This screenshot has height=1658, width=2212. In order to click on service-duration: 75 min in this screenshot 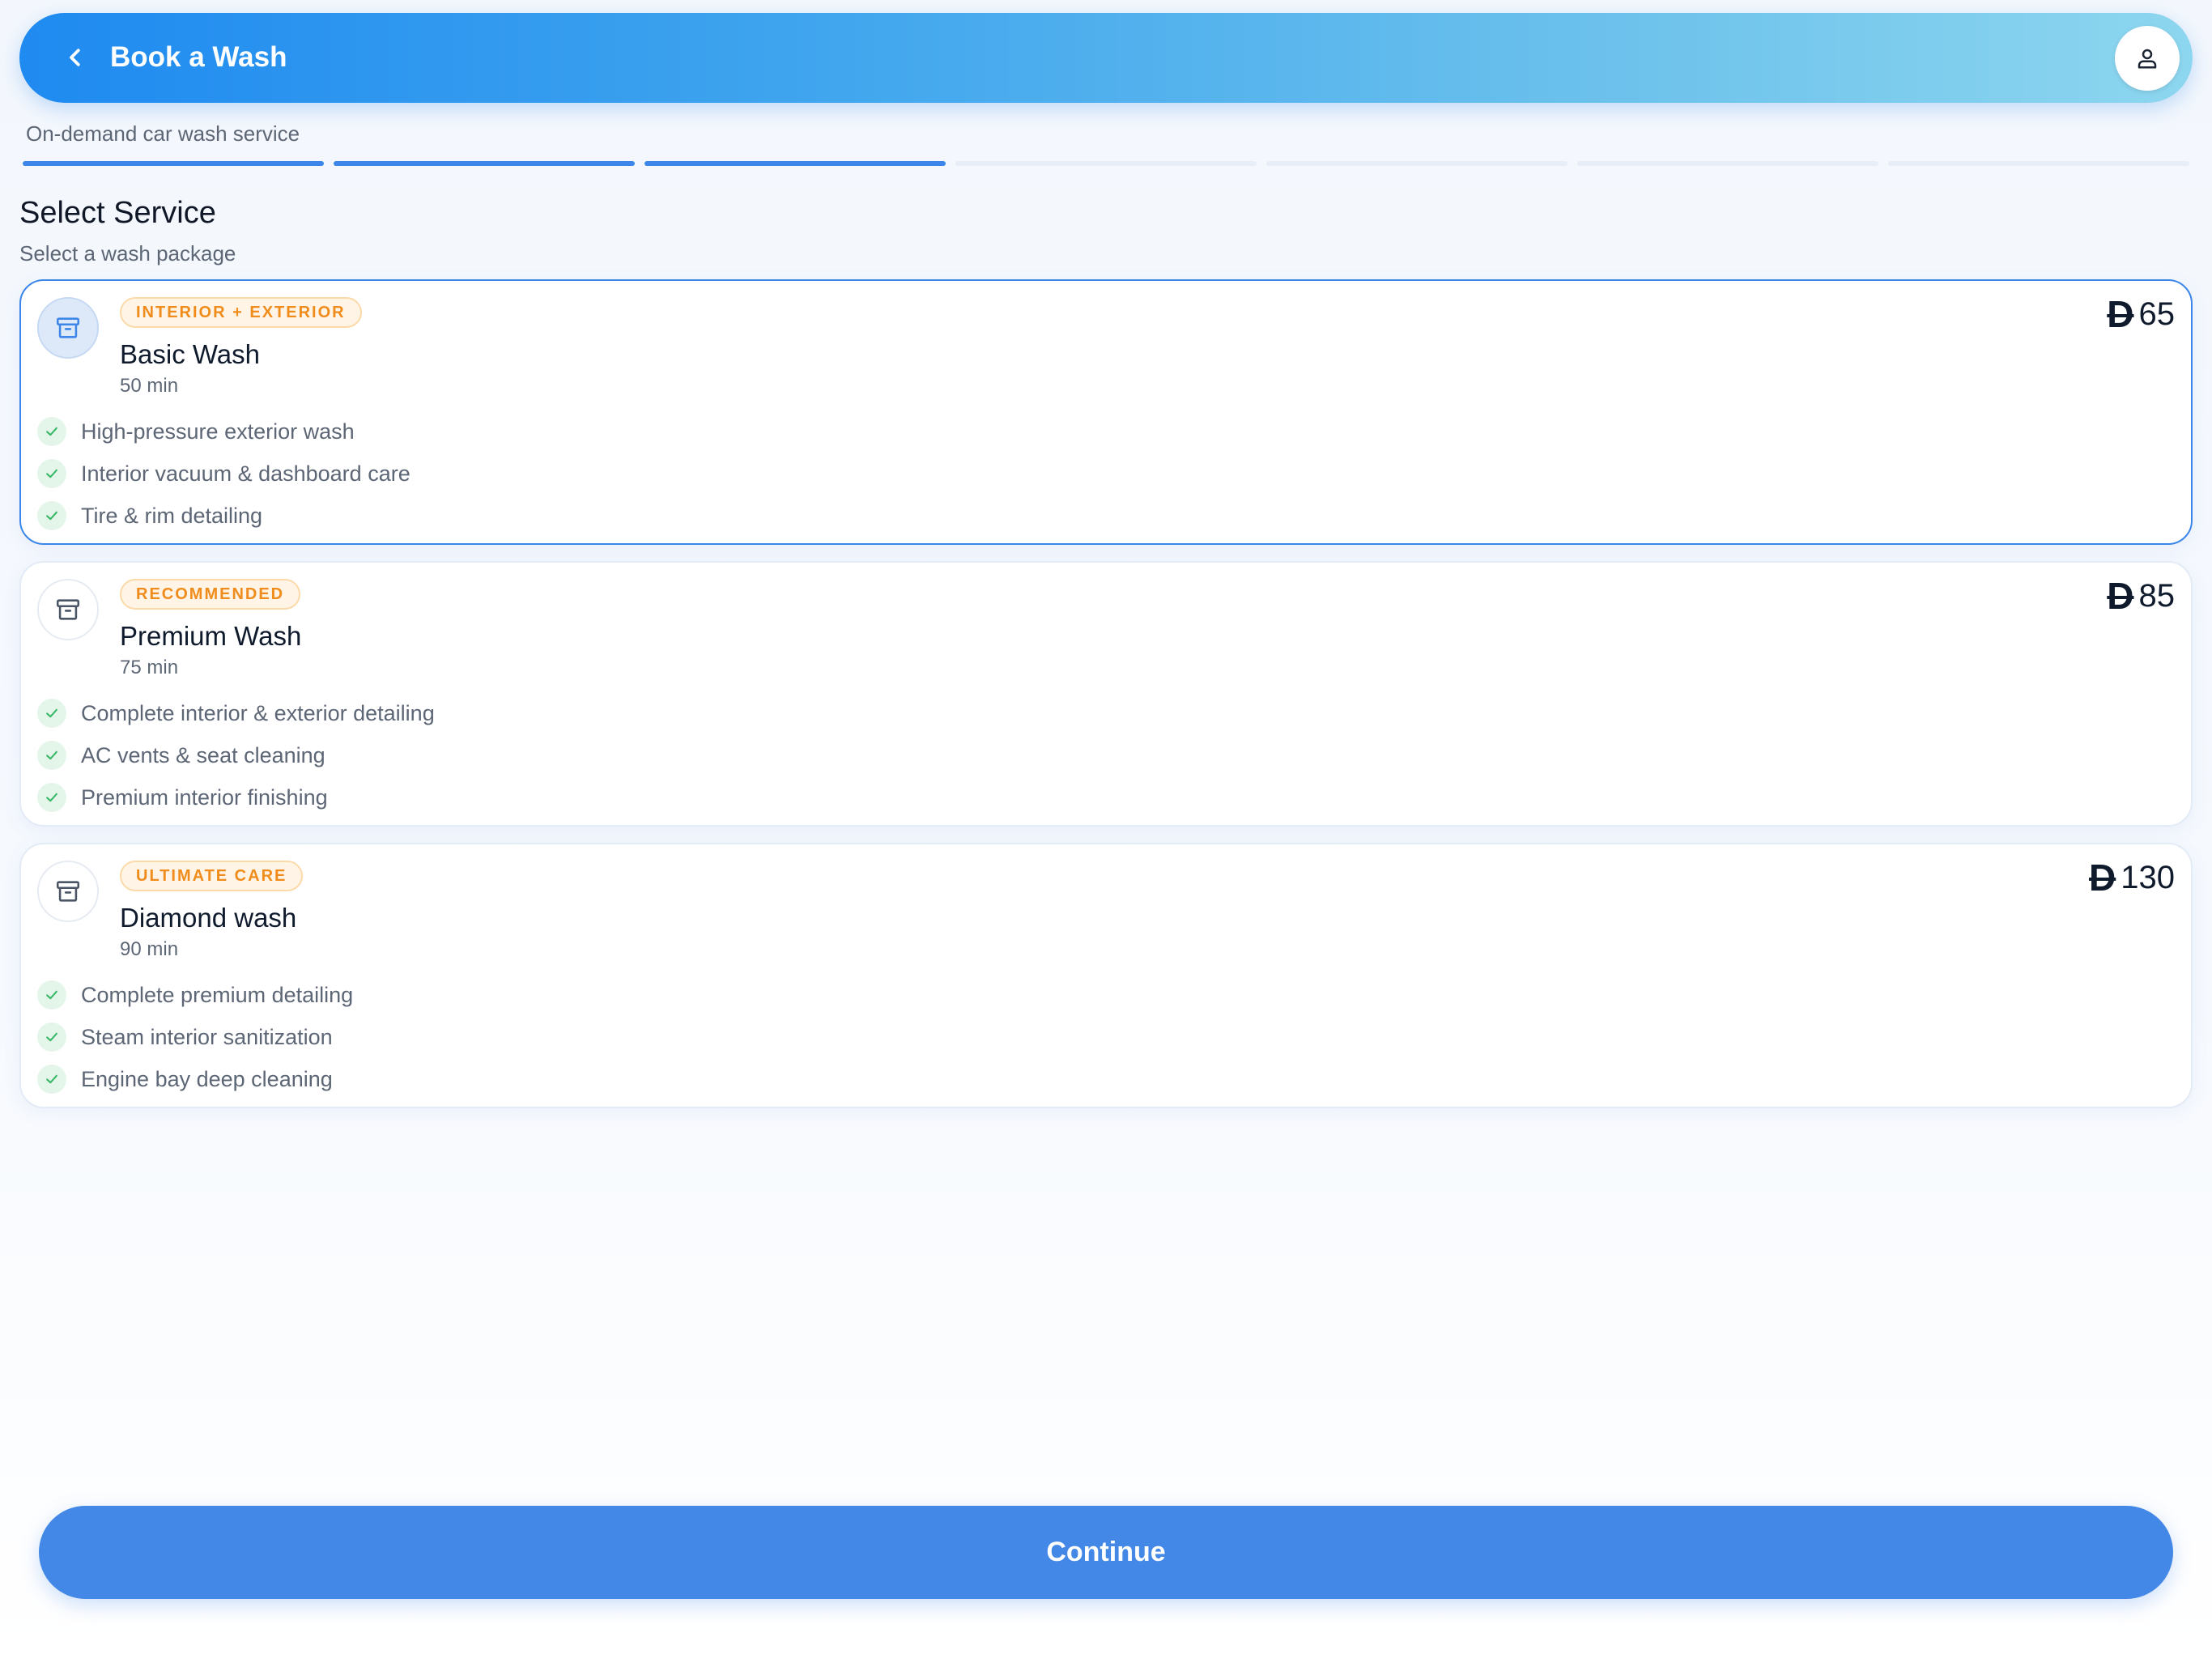, I will do `click(150, 667)`.